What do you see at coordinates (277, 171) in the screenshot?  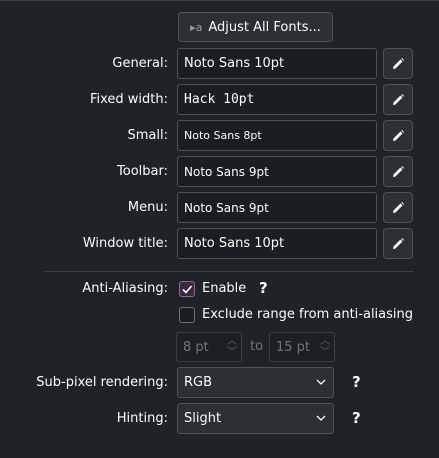 I see `toolbar-font-field: Noto Sans 9pt` at bounding box center [277, 171].